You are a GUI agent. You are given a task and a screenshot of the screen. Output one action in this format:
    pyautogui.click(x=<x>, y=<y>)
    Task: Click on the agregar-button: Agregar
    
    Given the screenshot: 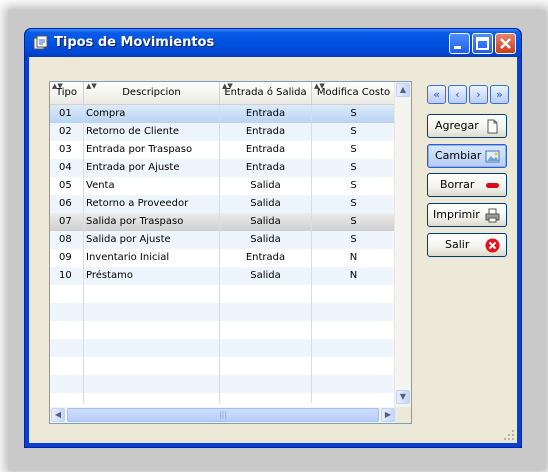 What is the action you would take?
    pyautogui.click(x=467, y=126)
    